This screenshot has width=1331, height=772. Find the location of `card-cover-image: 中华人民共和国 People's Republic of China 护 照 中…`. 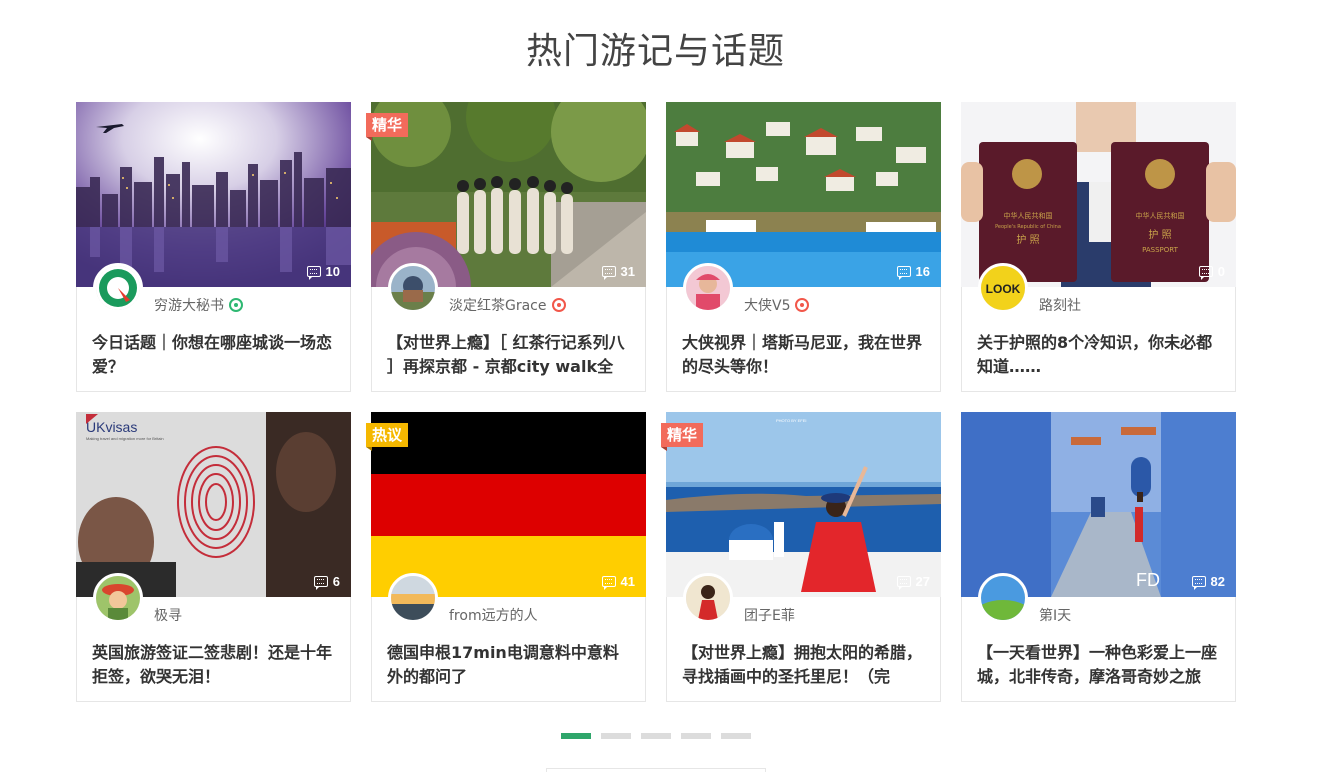

card-cover-image: 中华人民共和国 People's Republic of China 护 照 中… is located at coordinates (1098, 194).